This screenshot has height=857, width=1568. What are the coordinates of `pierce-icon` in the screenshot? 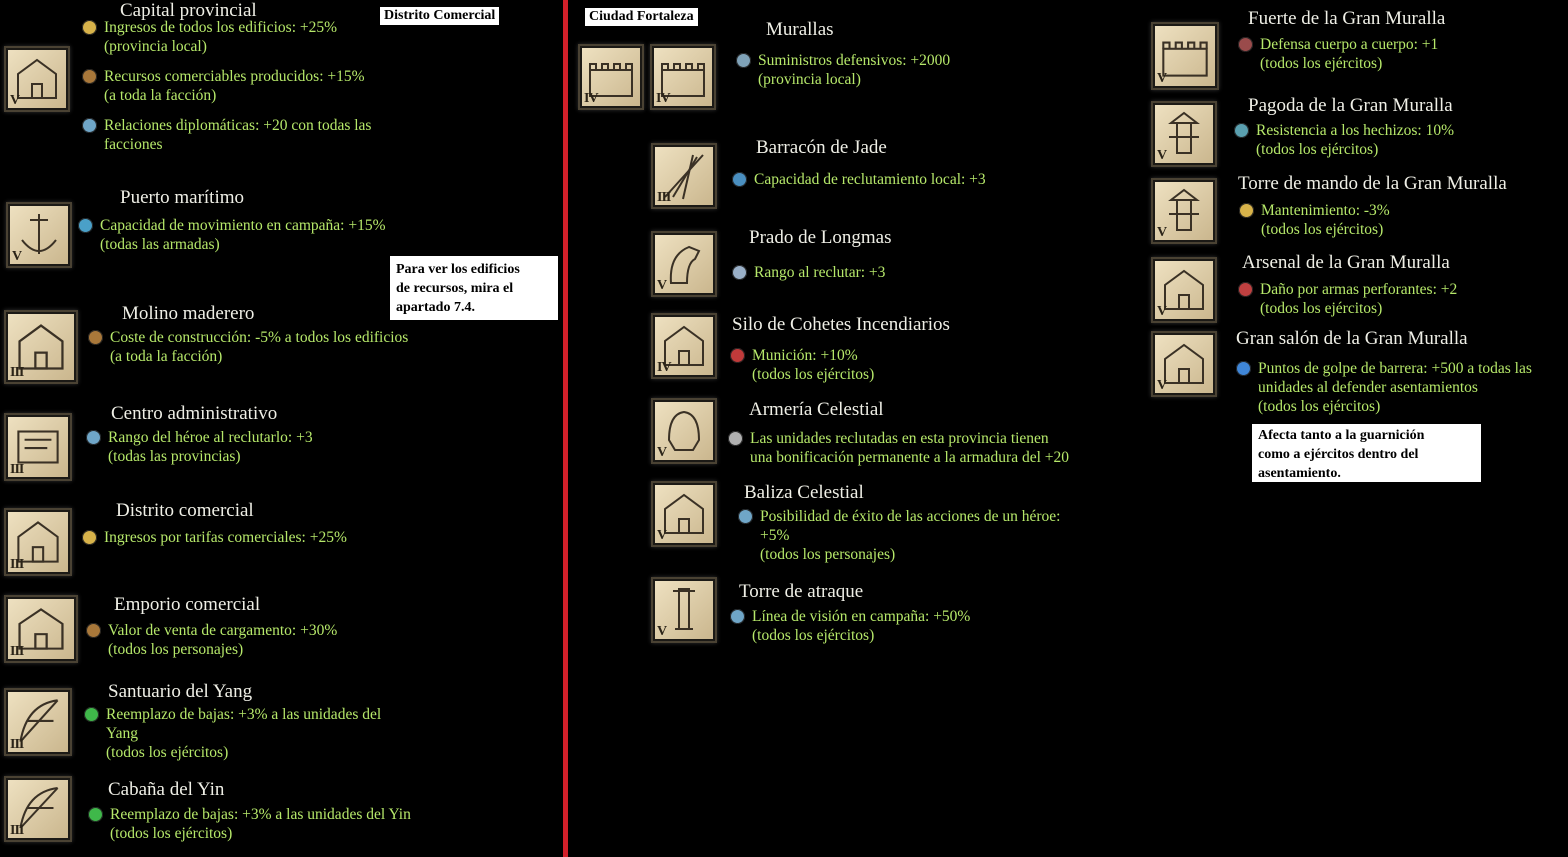 It's located at (1245, 289).